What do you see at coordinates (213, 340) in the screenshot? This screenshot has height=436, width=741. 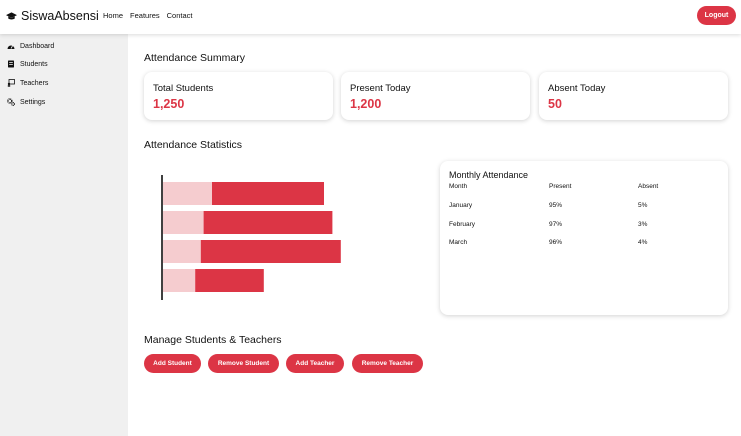 I see `manage-title: Manage Students & Teachers` at bounding box center [213, 340].